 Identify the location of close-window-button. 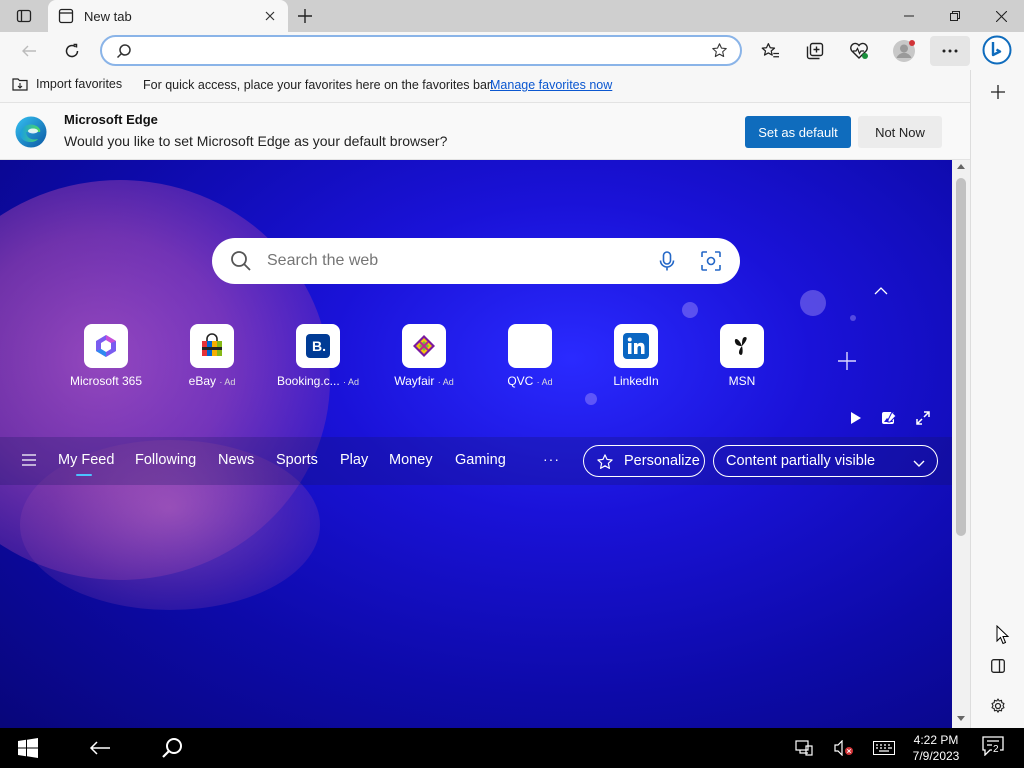
(1001, 16).